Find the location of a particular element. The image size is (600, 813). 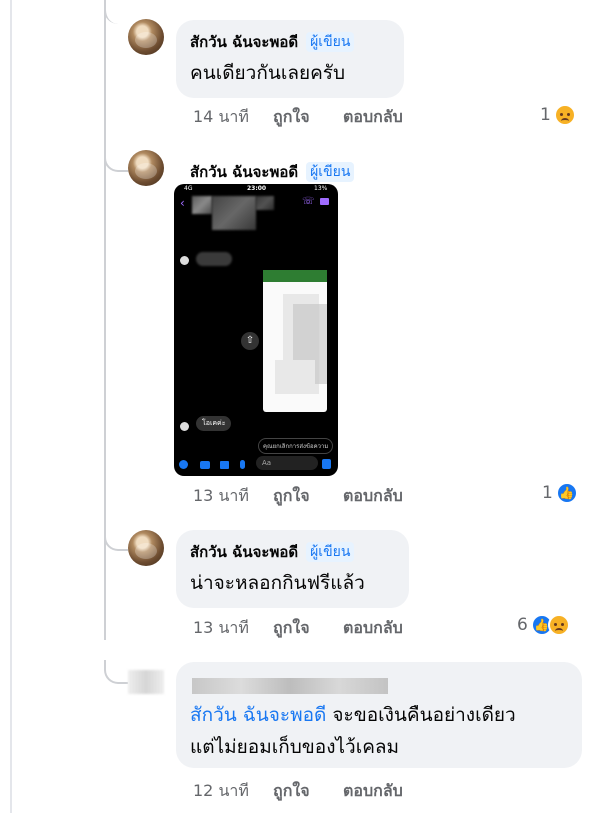

image-icon is located at coordinates (224, 465).